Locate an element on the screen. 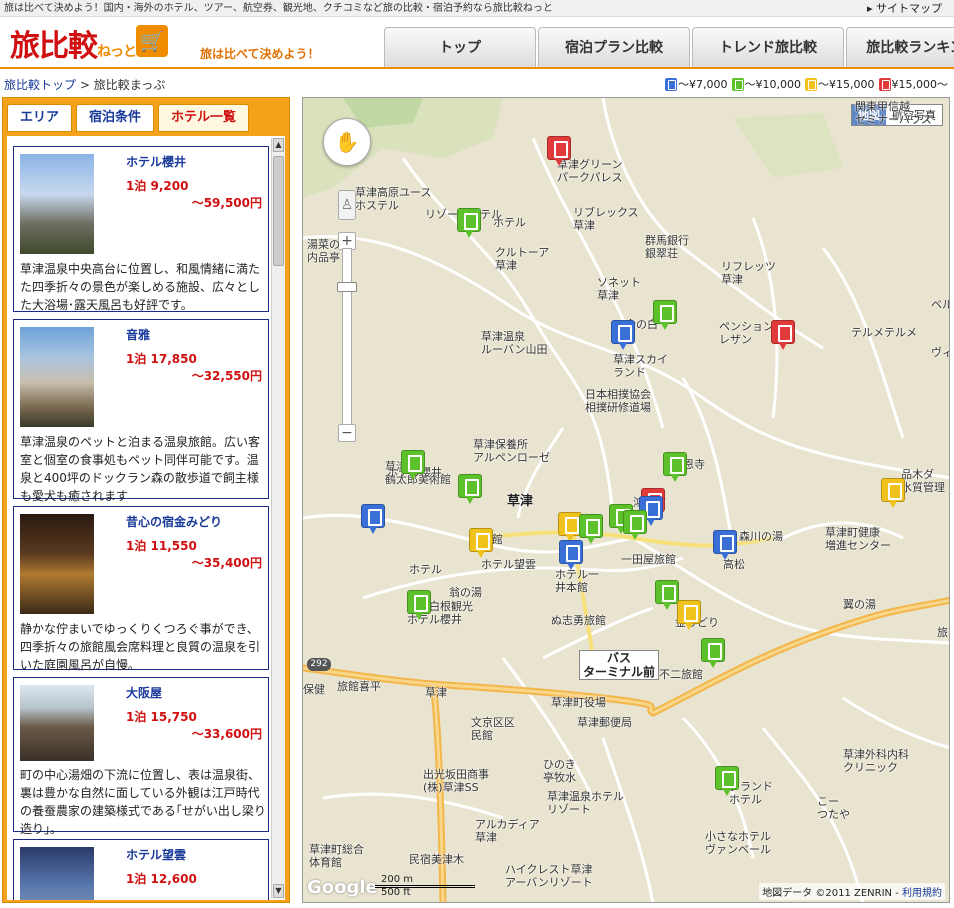  scroll-thumb is located at coordinates (278, 211).